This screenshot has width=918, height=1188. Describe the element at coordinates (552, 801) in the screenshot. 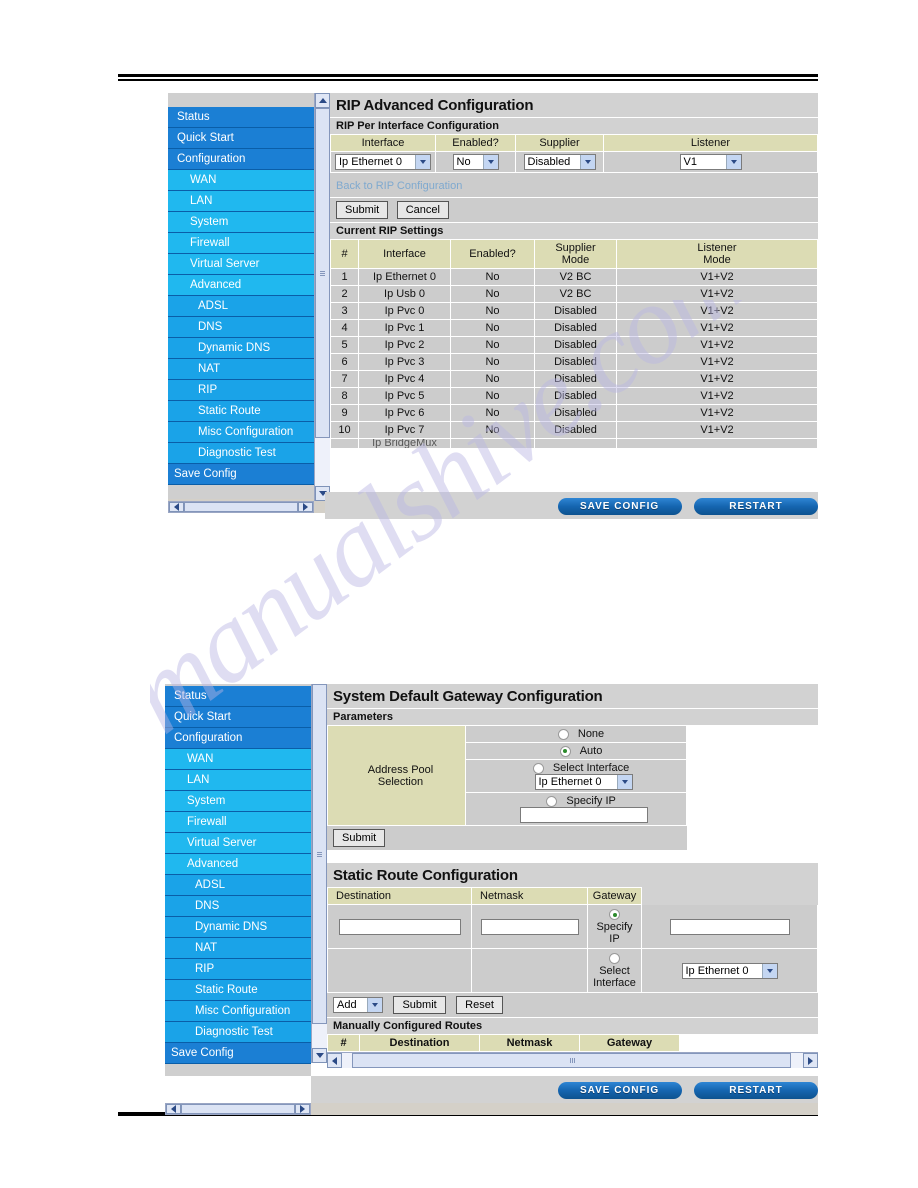

I see `radio-specify-ip` at that location.